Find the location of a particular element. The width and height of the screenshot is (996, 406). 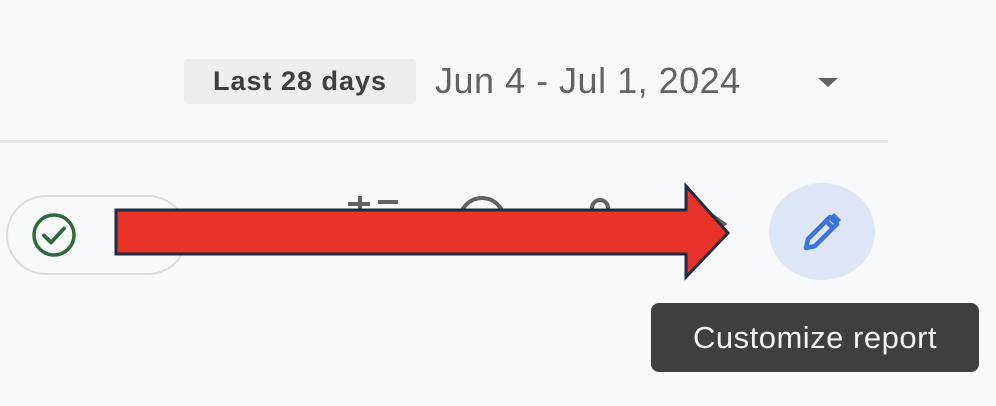

customize-report-tooltip: Customize report is located at coordinates (815, 337).